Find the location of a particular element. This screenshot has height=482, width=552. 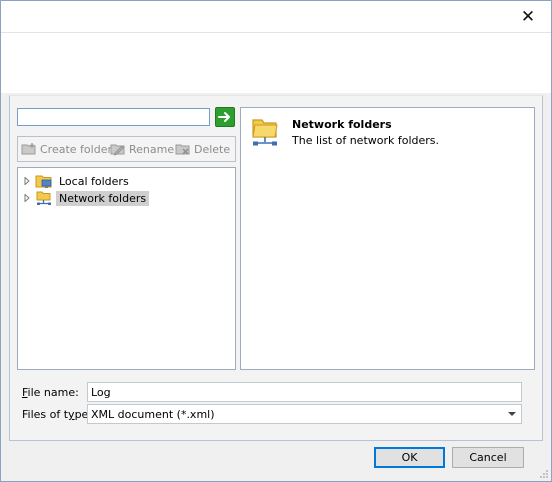

file-name-field is located at coordinates (304, 392).